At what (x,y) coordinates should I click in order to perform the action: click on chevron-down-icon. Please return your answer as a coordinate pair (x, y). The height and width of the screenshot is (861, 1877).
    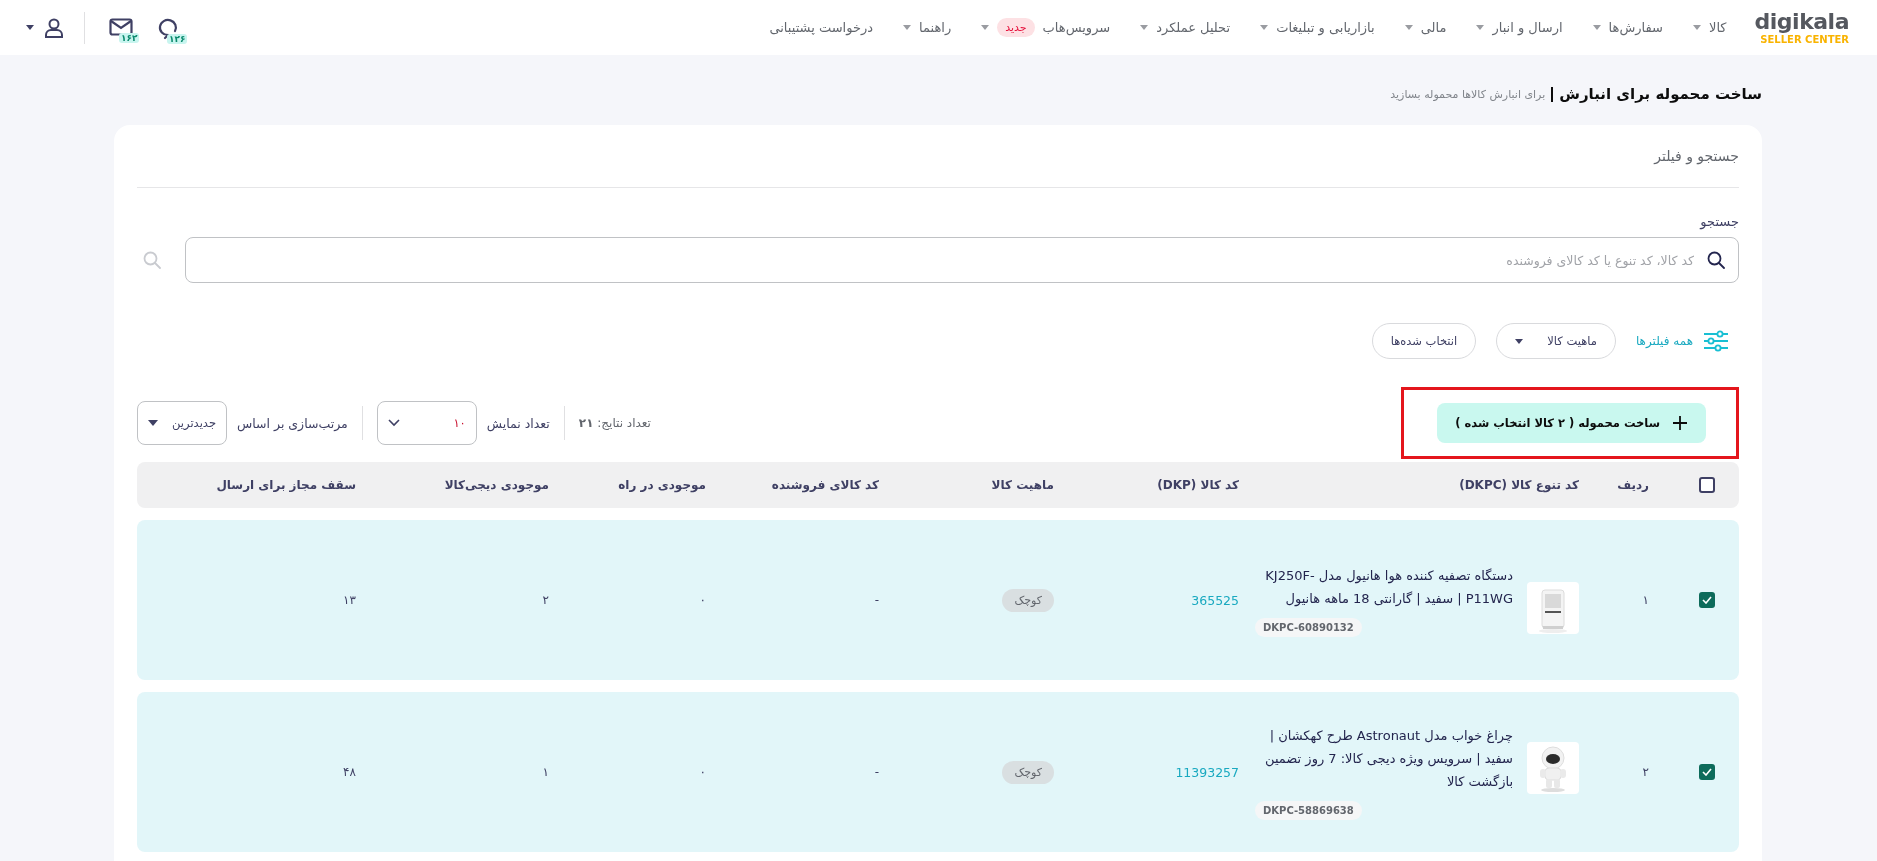
    Looking at the image, I should click on (393, 423).